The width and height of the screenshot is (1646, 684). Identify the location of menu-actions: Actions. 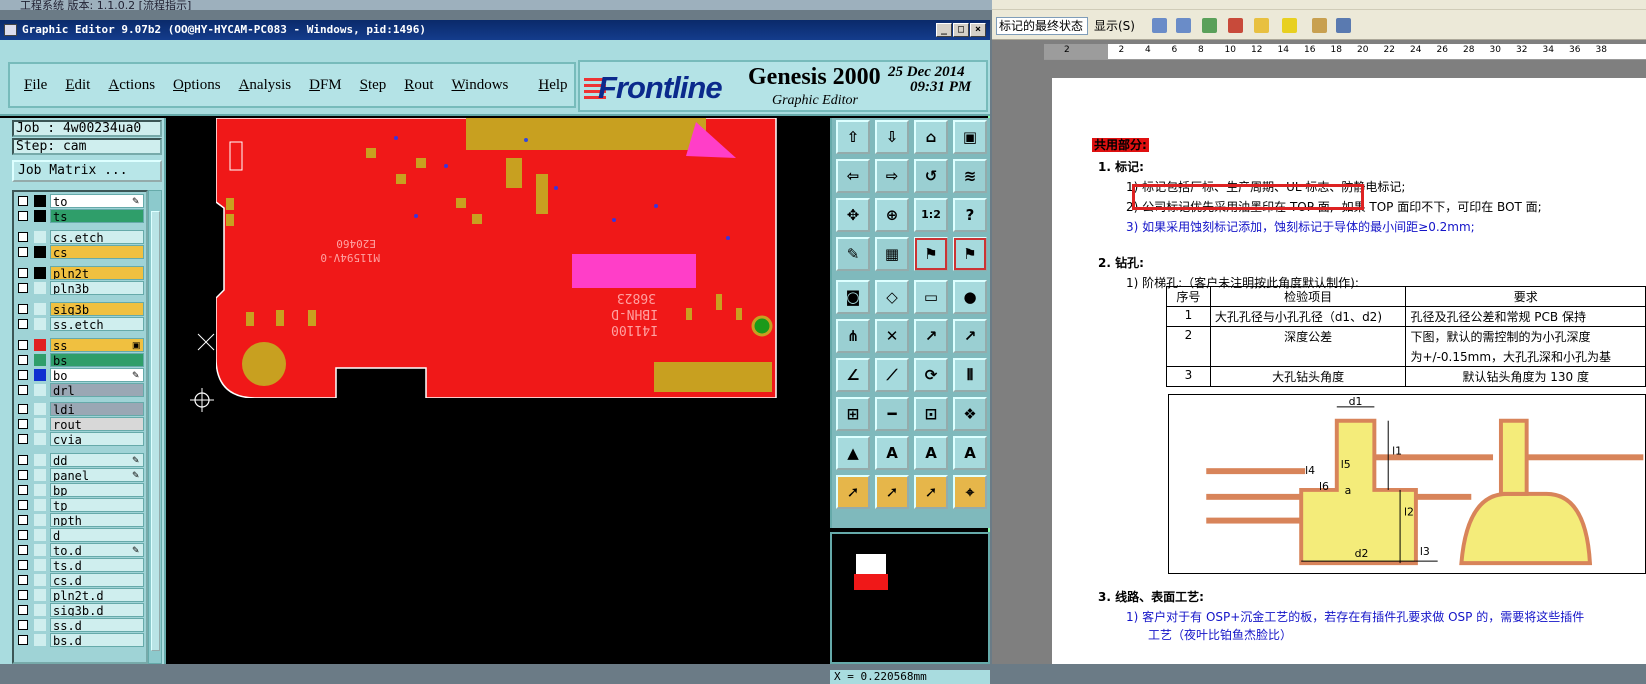
(131, 85).